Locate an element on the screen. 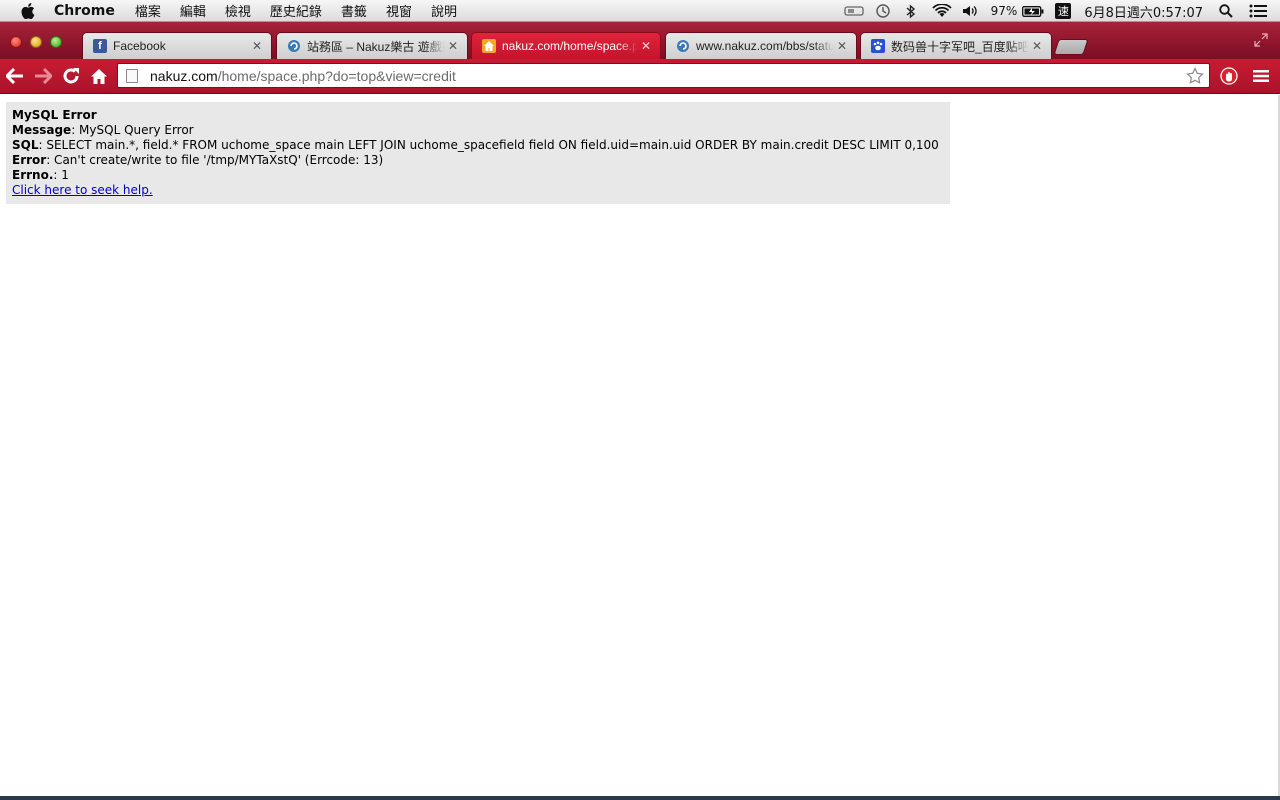  menu-help: 說明 is located at coordinates (444, 10).